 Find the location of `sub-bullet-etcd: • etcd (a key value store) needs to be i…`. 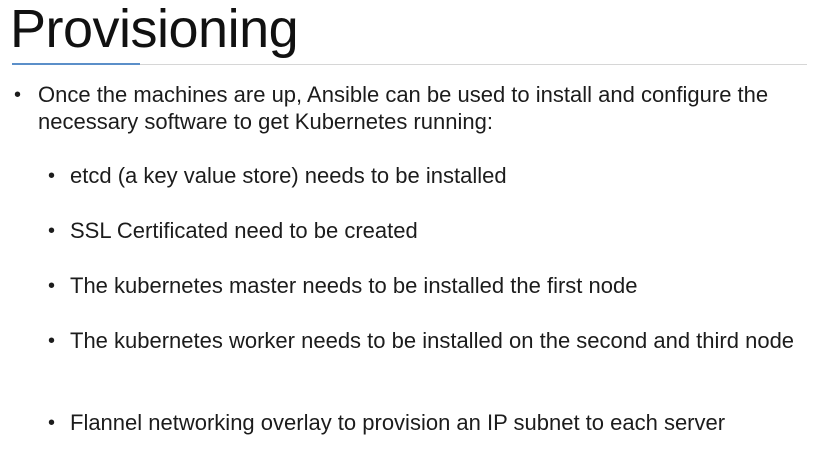

sub-bullet-etcd: • etcd (a key value store) needs to be i… is located at coordinates (428, 176).